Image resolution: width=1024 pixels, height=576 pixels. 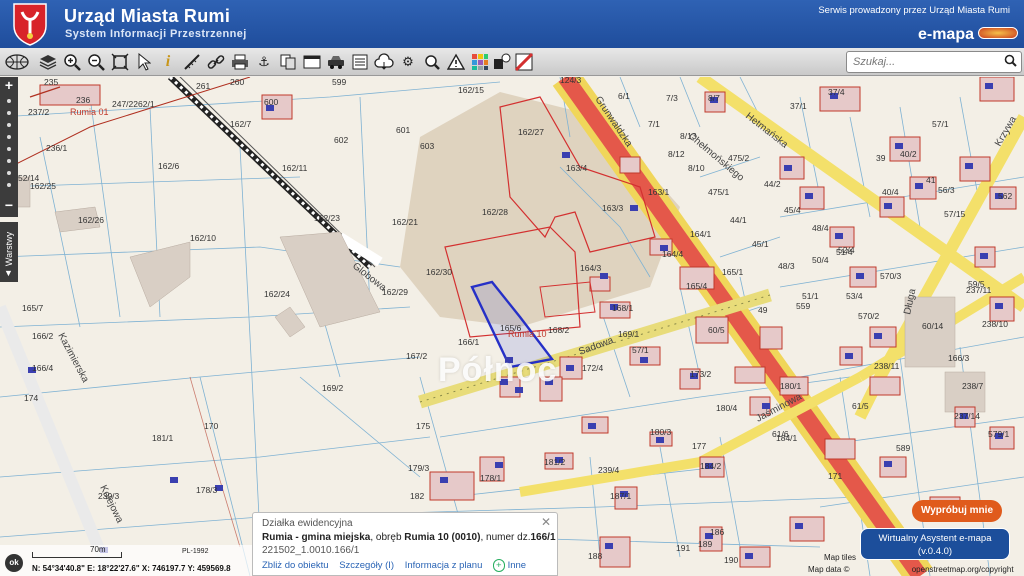 I want to click on plot-number-label: 162/30, so click(x=439, y=272).